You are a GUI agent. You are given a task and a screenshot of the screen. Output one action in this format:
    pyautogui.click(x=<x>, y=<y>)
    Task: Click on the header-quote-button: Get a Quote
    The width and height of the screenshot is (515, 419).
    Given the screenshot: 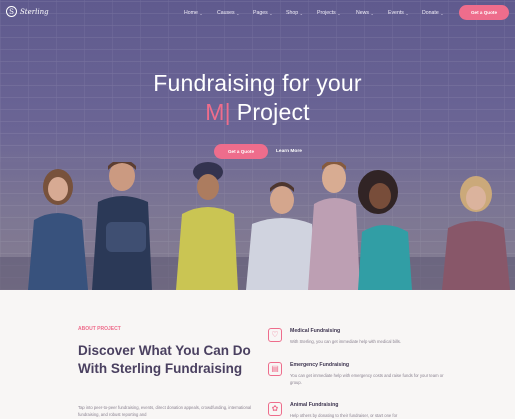 What is the action you would take?
    pyautogui.click(x=484, y=12)
    